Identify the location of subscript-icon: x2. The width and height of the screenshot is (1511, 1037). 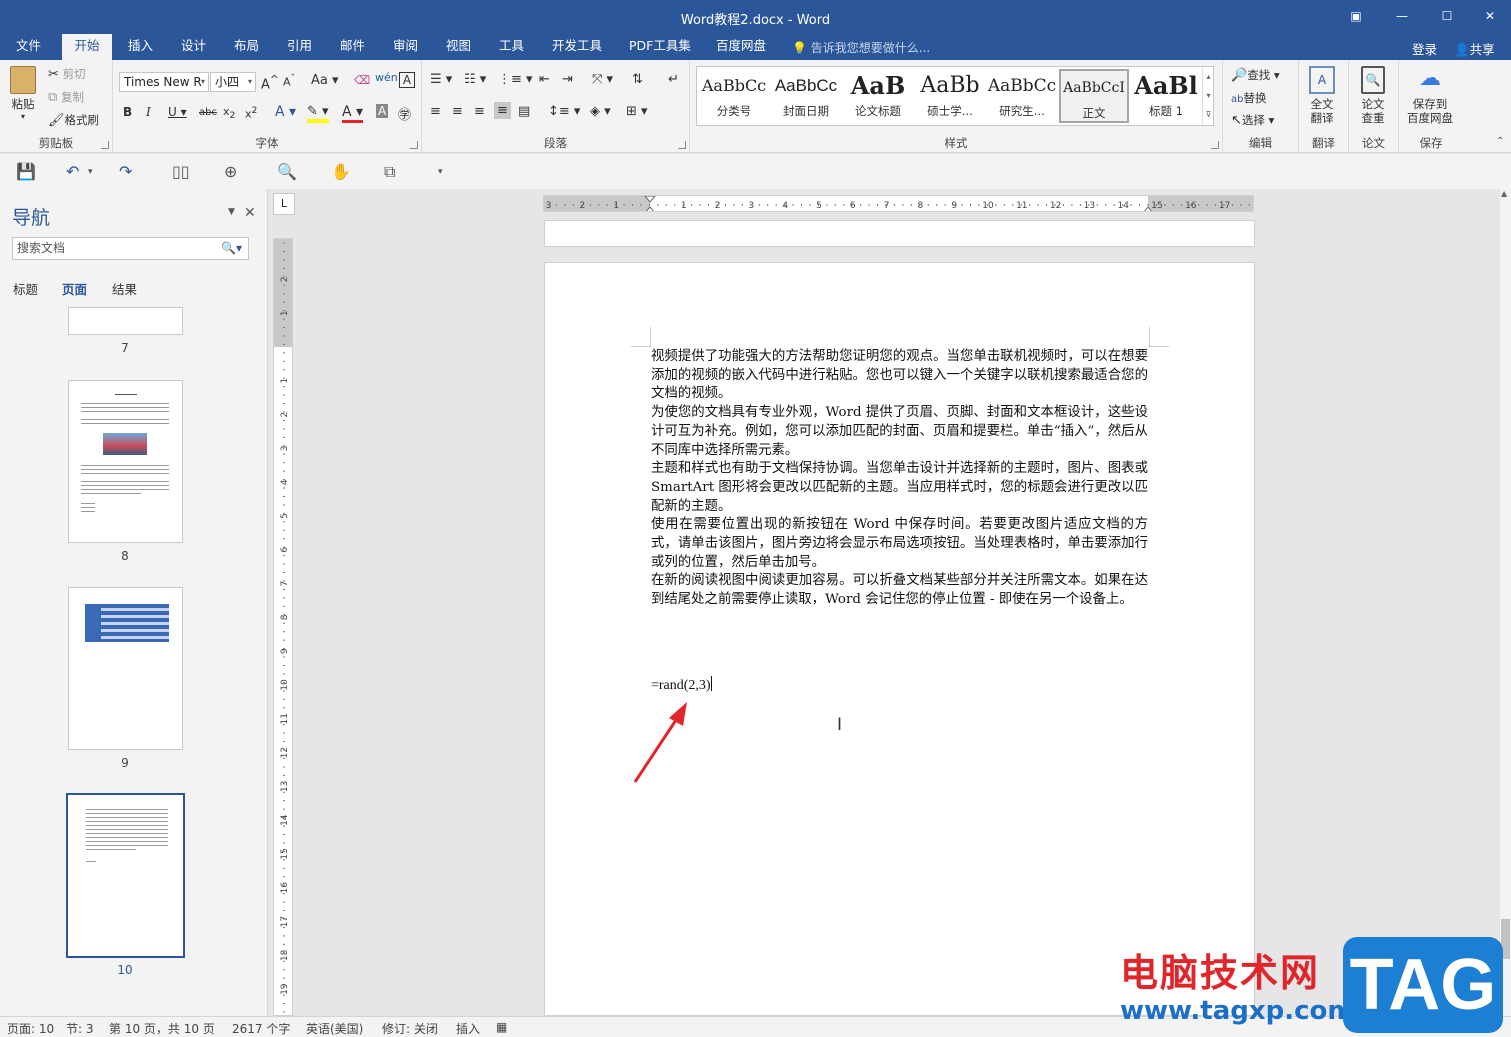
(229, 113).